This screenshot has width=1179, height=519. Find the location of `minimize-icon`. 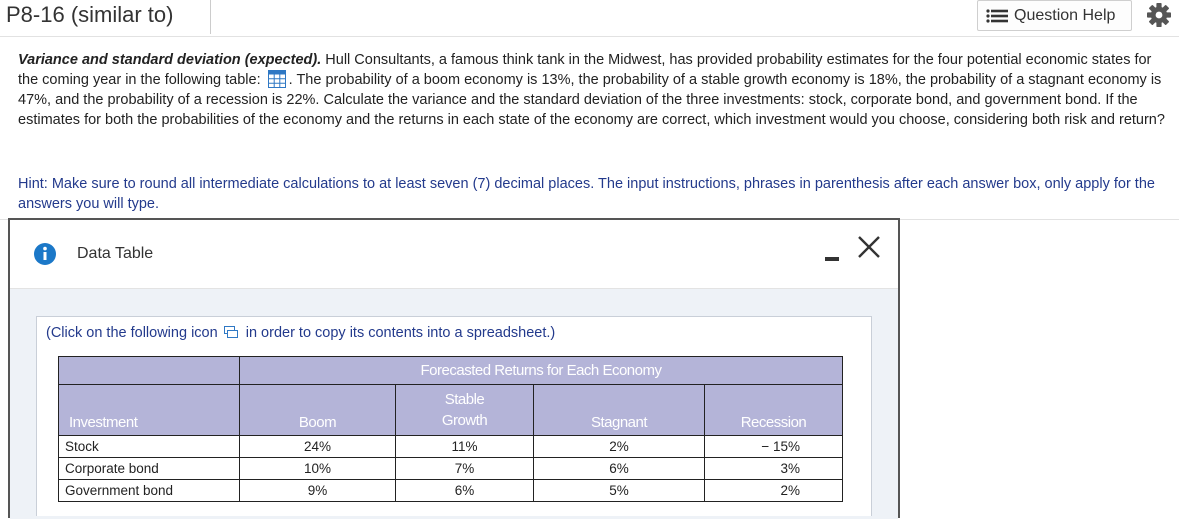

minimize-icon is located at coordinates (832, 254).